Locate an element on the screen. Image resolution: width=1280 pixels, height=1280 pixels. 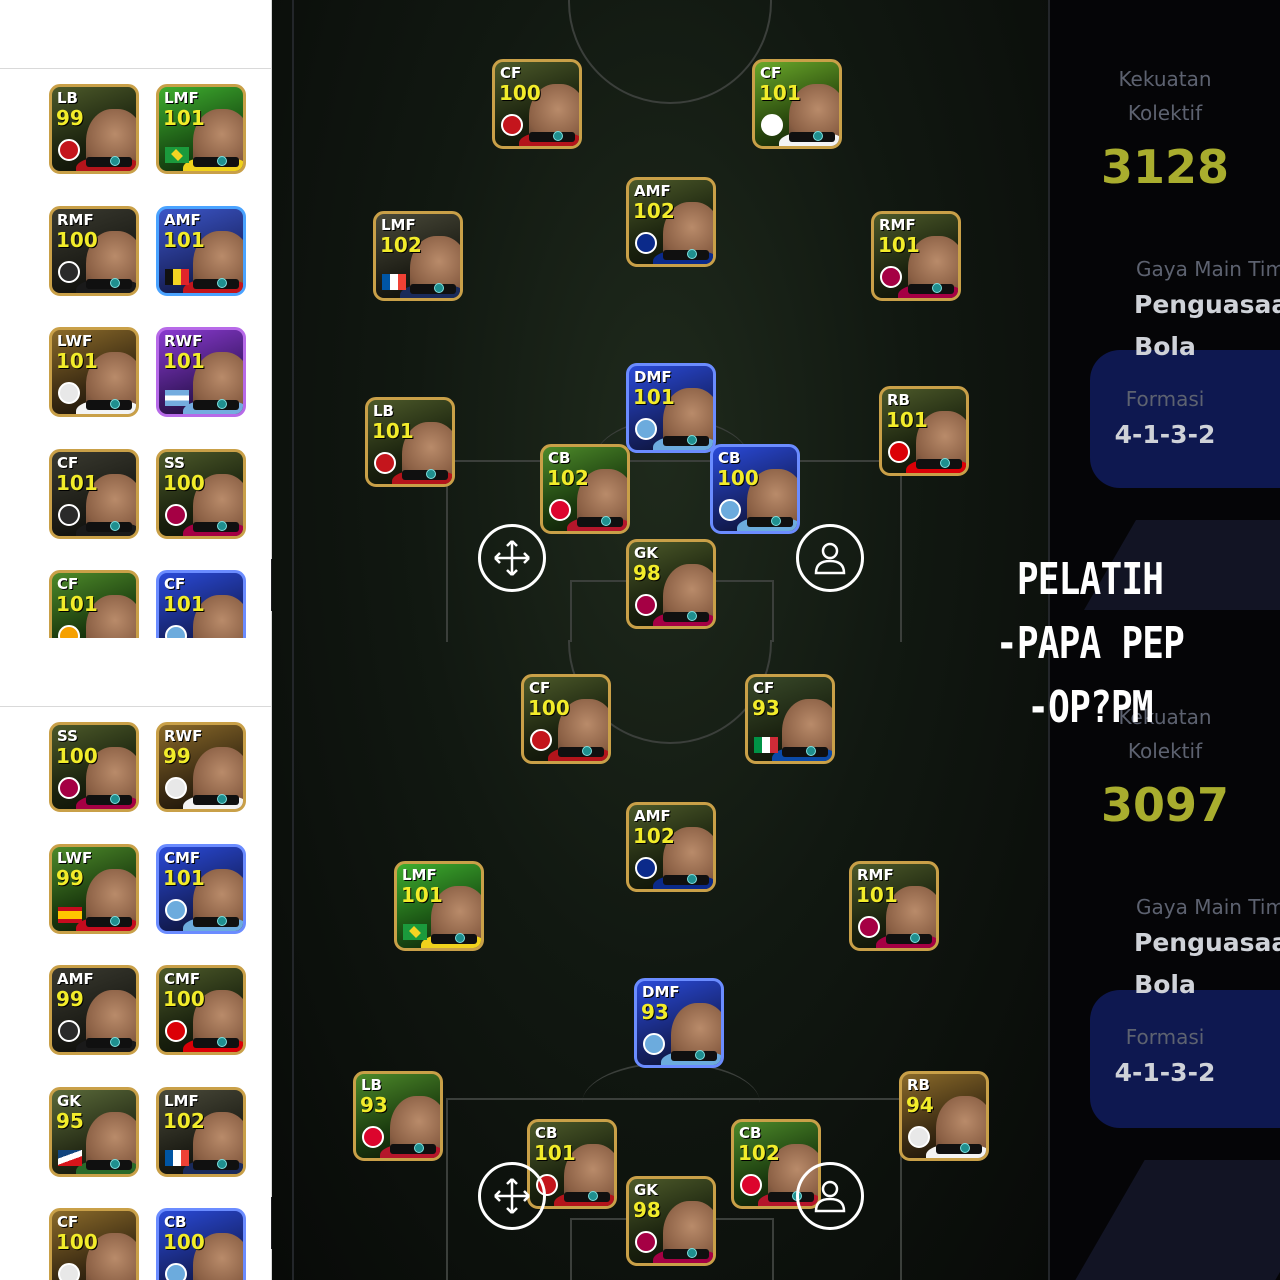
player-card: DMF 93 is located at coordinates (679, 1023).